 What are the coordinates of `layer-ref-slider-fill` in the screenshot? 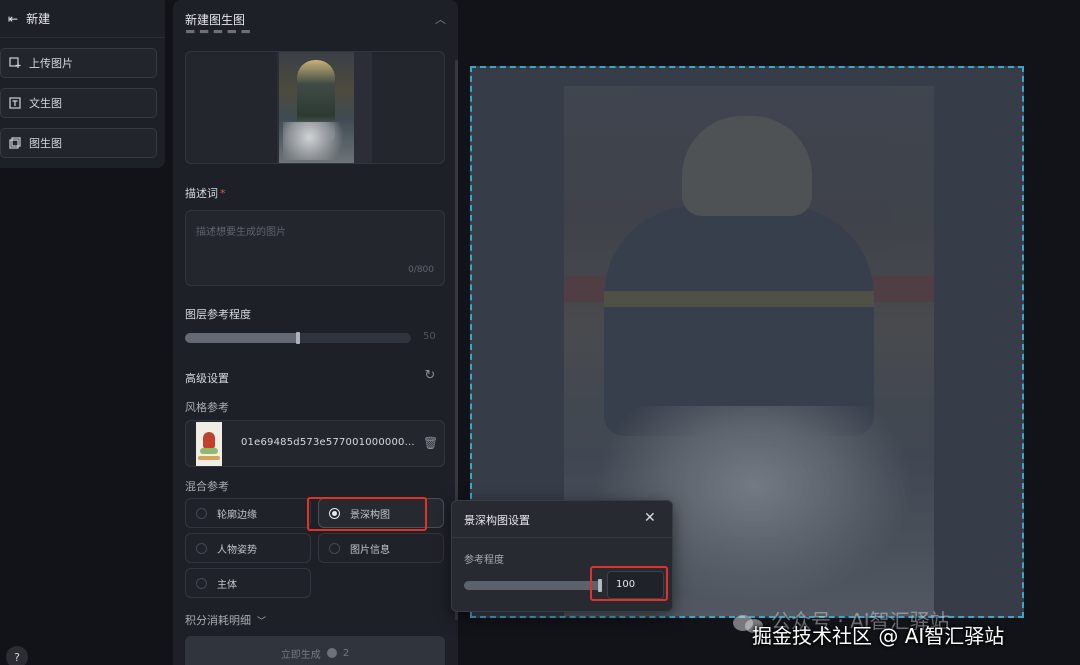 It's located at (241, 338).